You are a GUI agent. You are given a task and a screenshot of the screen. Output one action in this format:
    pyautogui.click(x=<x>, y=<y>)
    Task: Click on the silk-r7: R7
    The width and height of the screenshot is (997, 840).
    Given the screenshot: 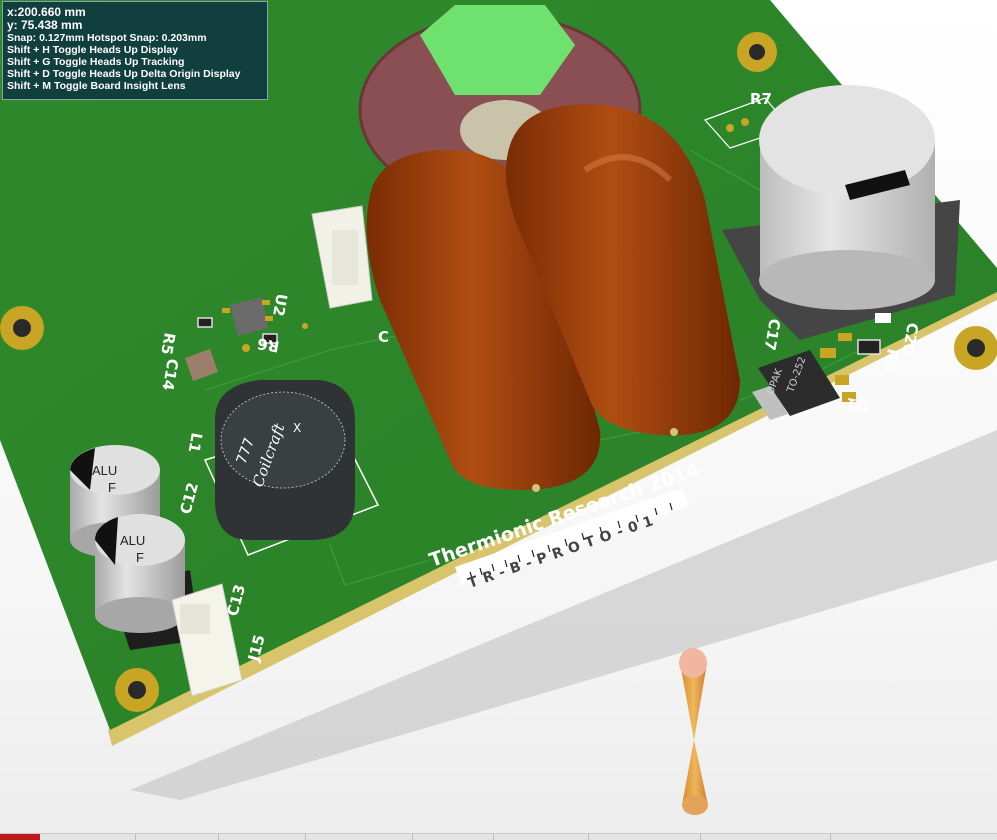 What is the action you would take?
    pyautogui.click(x=761, y=99)
    